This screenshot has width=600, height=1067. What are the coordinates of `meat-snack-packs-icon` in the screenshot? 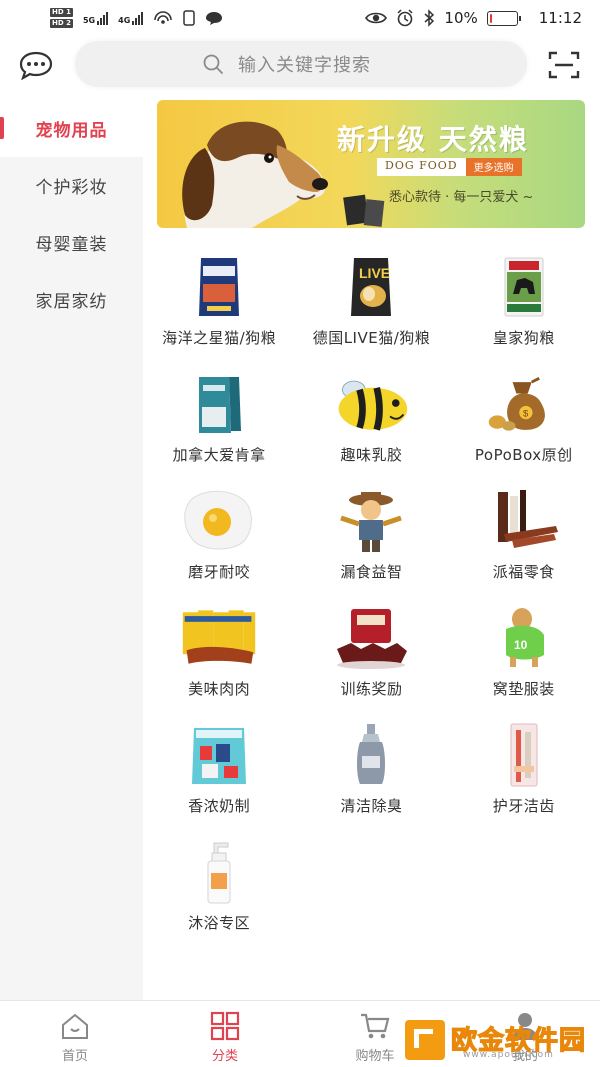 It's located at (219, 638).